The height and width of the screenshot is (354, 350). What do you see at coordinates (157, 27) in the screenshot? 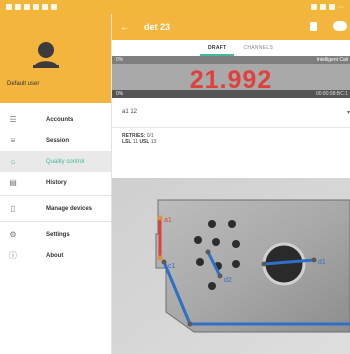
I see `page-title: det 23` at bounding box center [157, 27].